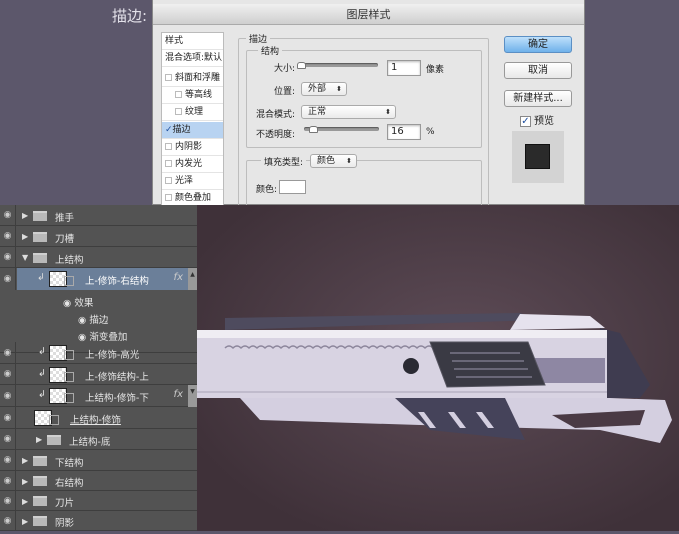 Image resolution: width=679 pixels, height=534 pixels. What do you see at coordinates (90, 442) in the screenshot?
I see `layer-name: 上结构-底` at bounding box center [90, 442].